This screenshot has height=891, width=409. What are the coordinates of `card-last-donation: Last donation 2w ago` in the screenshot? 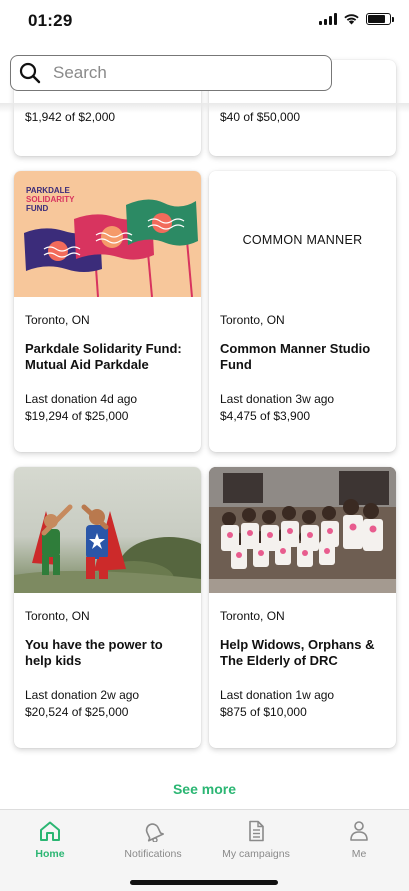 It's located at (82, 695).